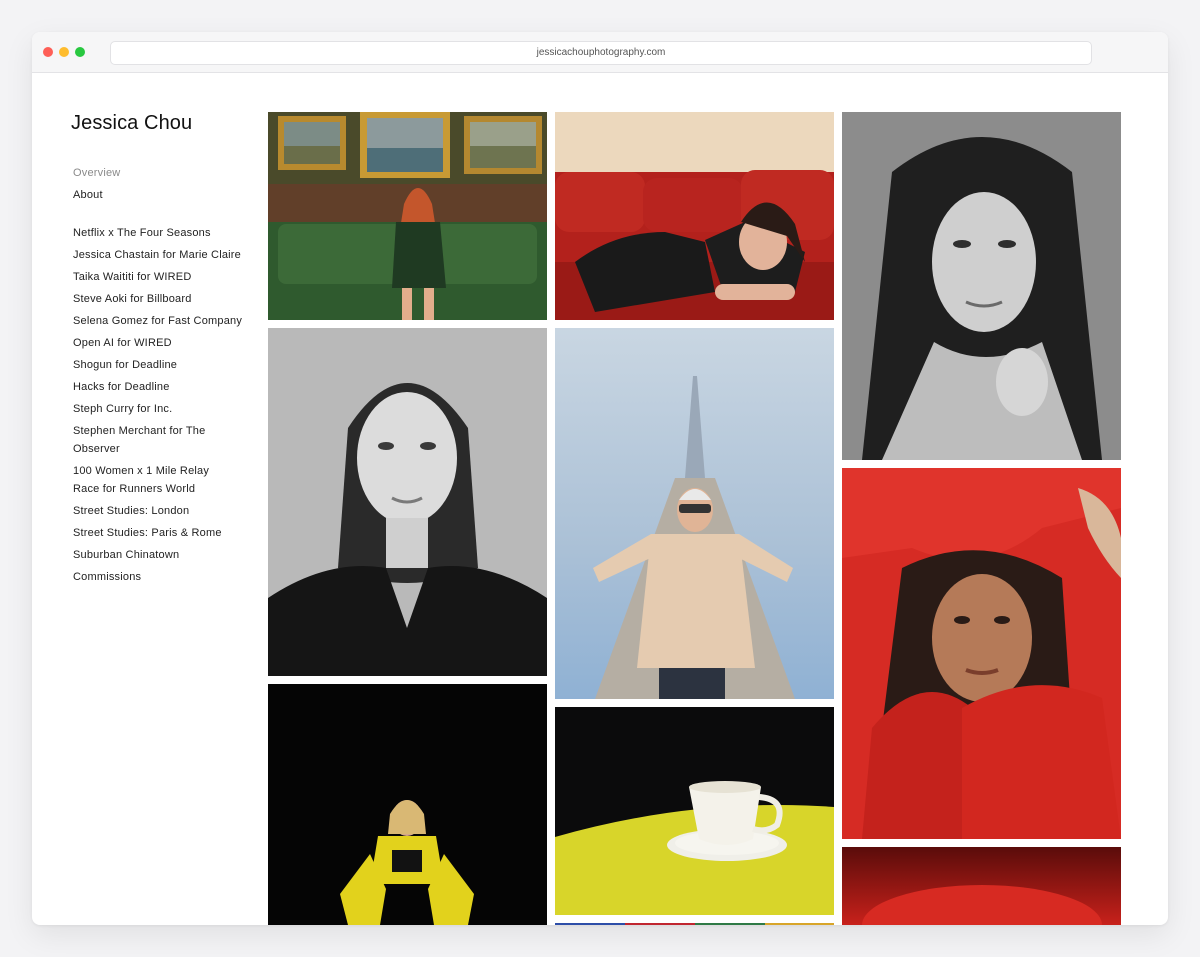 Image resolution: width=1200 pixels, height=957 pixels. I want to click on nav-project-item: Netflix x The Four Seasons, so click(168, 233).